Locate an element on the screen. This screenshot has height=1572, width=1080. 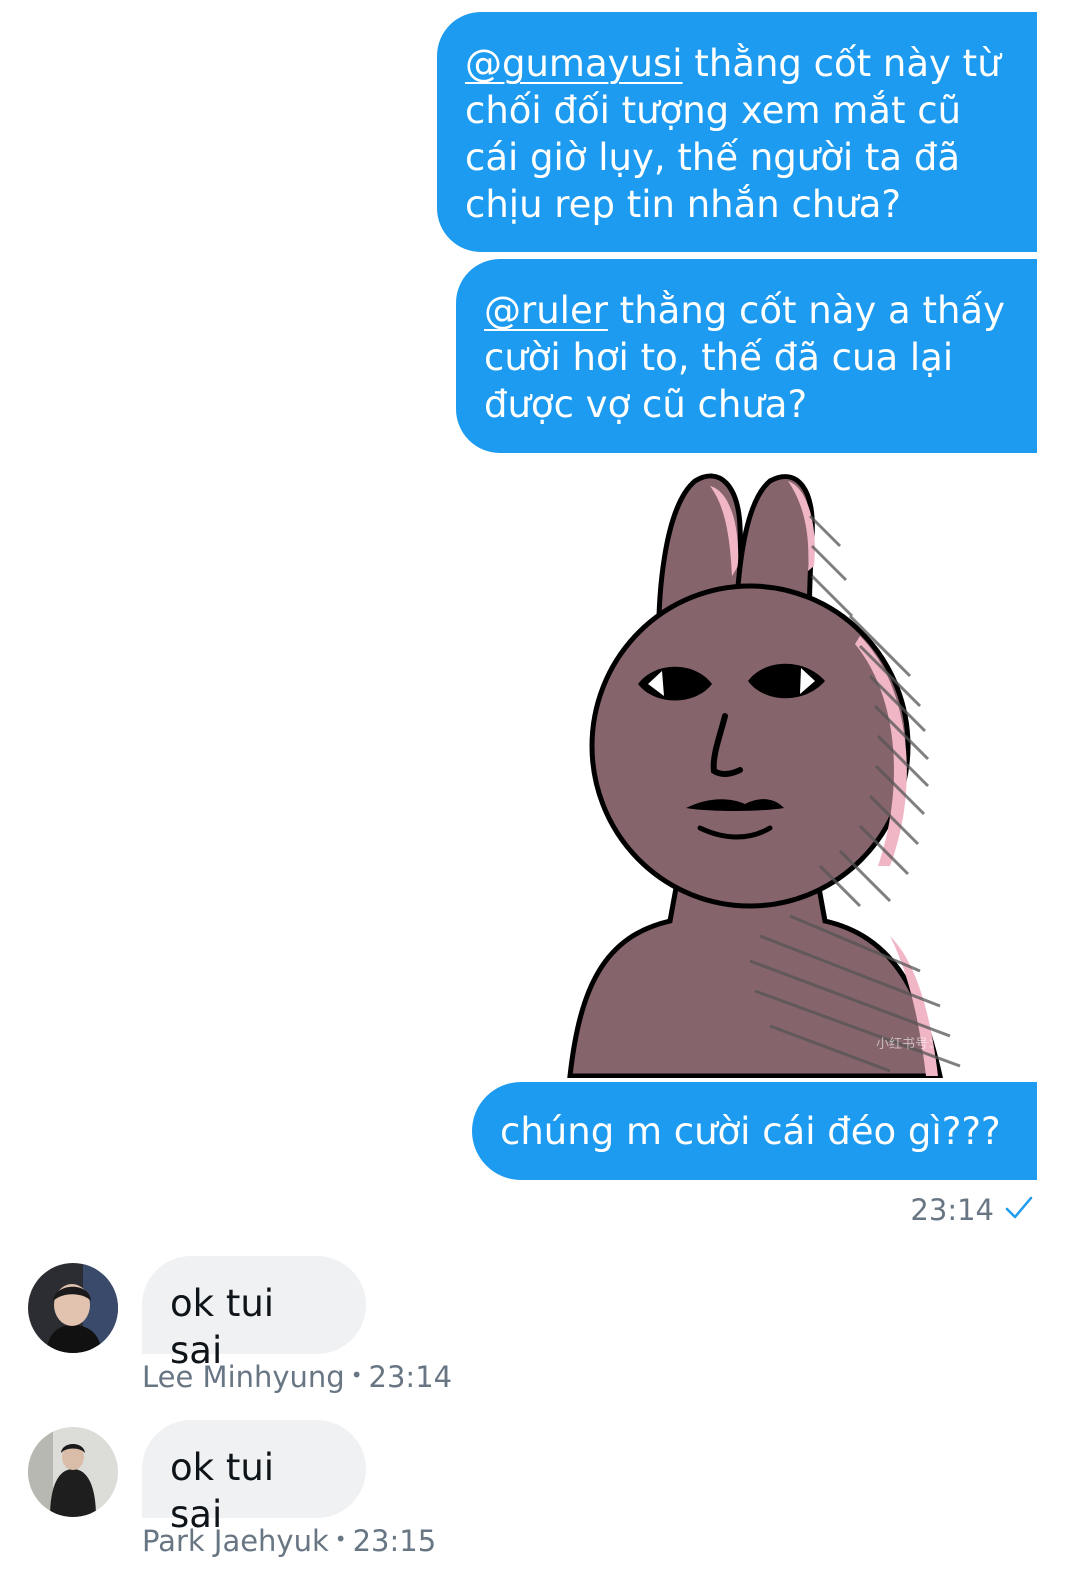
outgoing-message-meta: 23:14 is located at coordinates (972, 1210).